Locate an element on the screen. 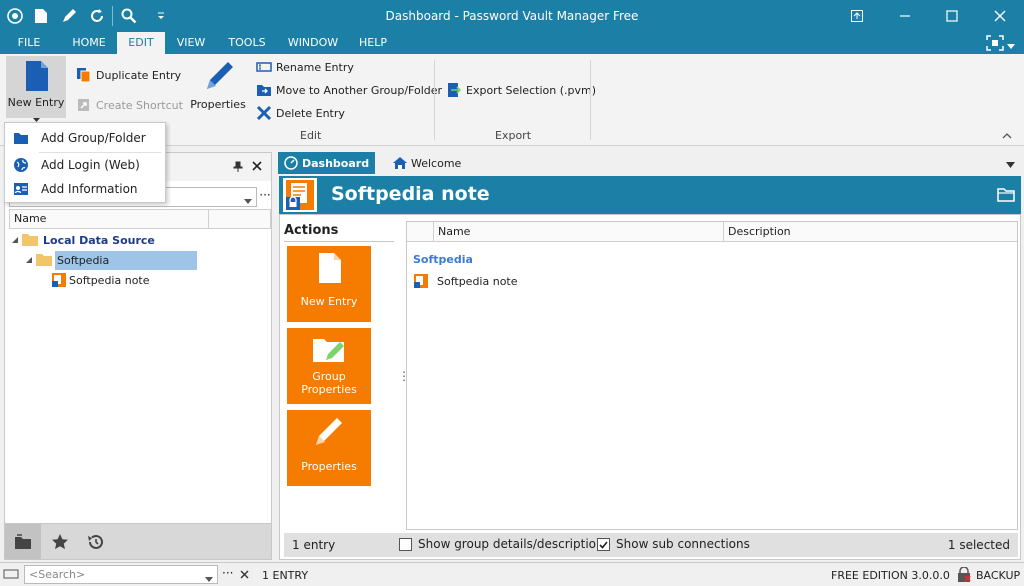  collapse-ribbon-icon is located at coordinates (1007, 136).